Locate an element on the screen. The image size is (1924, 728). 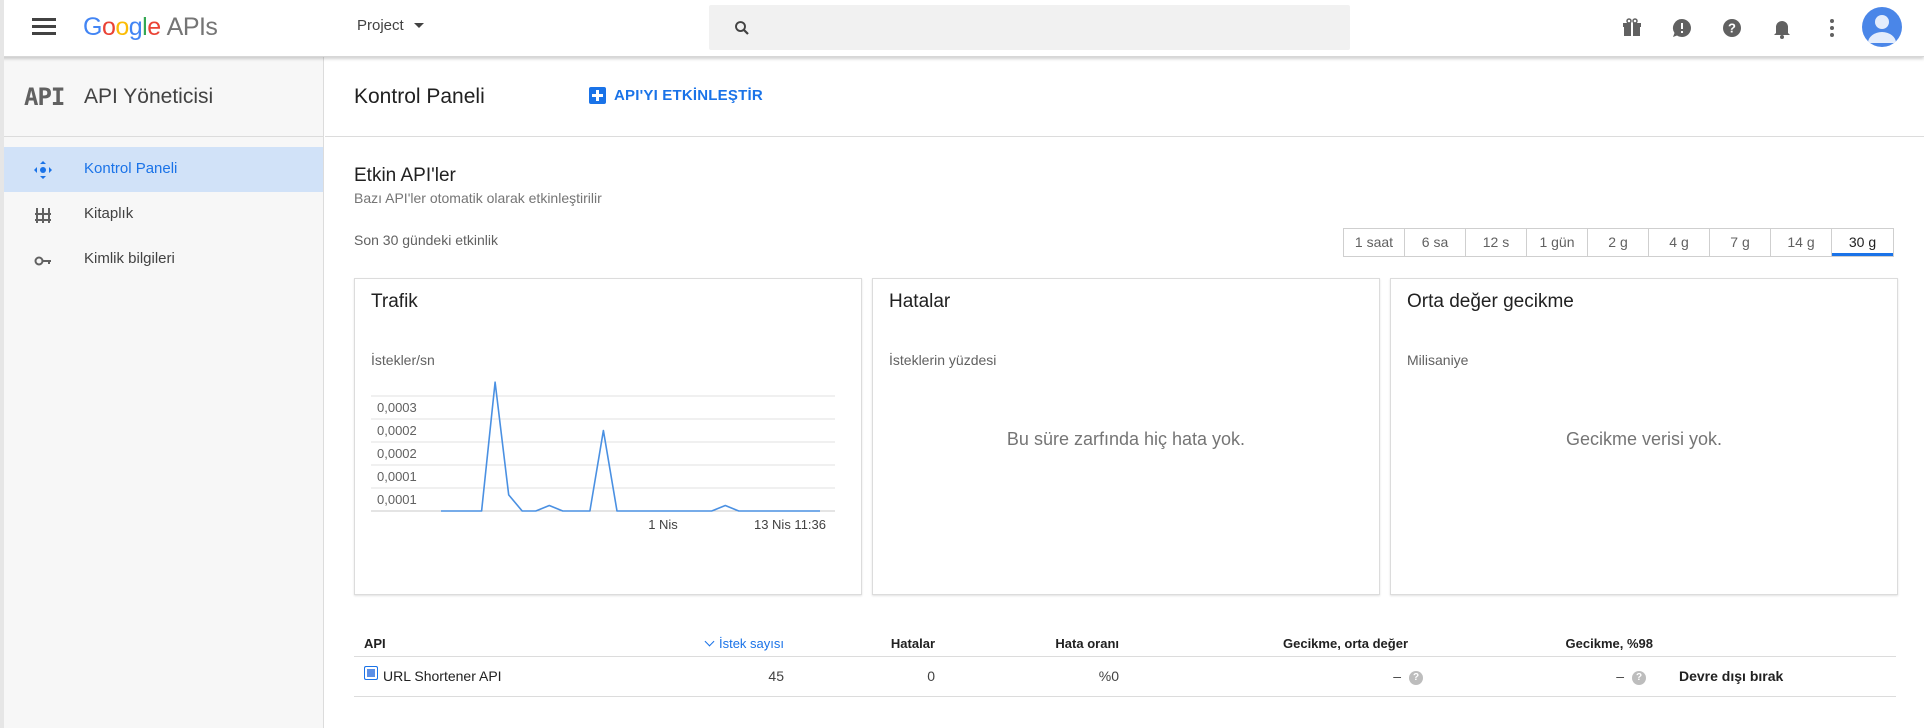
sidebar-nav: Kontrol Paneli Kitaplık Kimlik bilgileri is located at coordinates (161, 214).